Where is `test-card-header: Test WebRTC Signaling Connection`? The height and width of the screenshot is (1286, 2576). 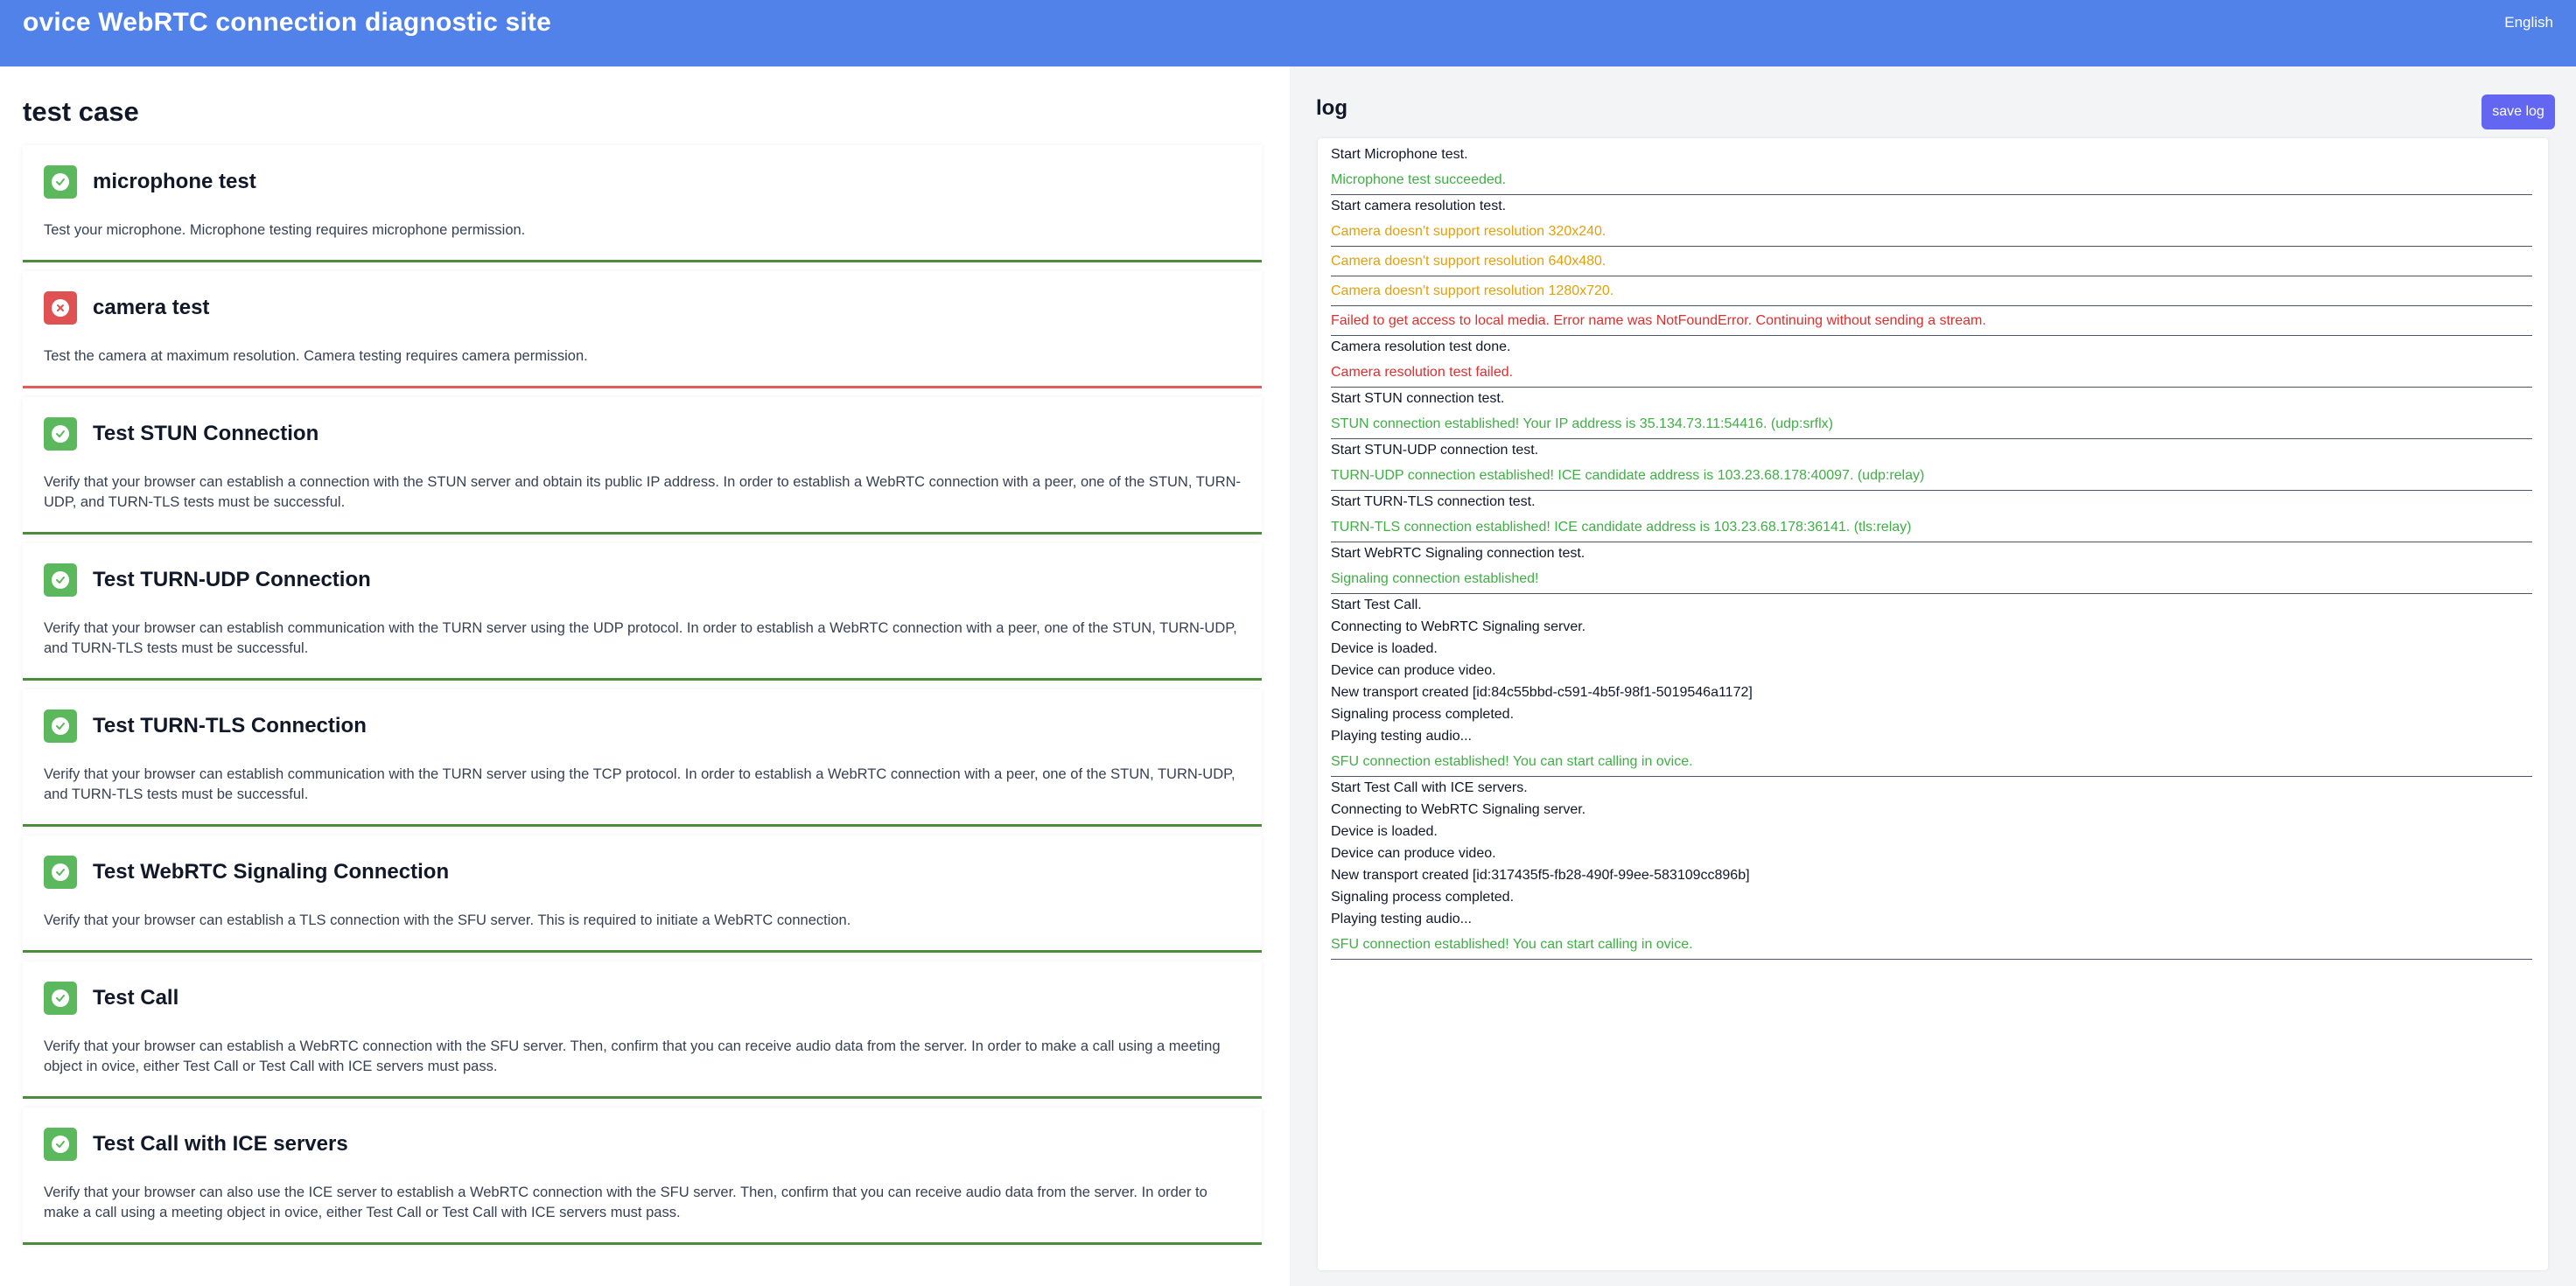
test-card-header: Test WebRTC Signaling Connection is located at coordinates (642, 872).